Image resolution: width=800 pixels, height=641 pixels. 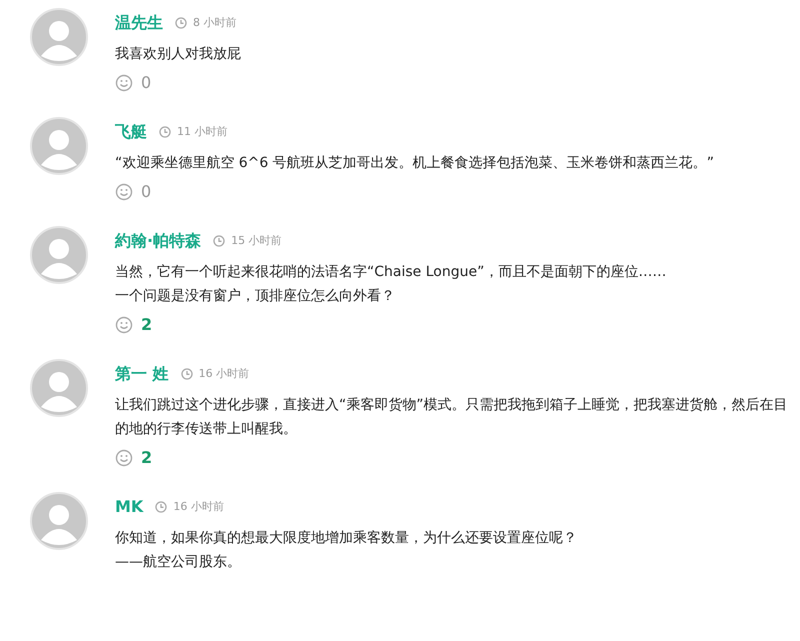 What do you see at coordinates (346, 538) in the screenshot?
I see `comment-text: 你知道，如果你真的想最大限度地增加乘客数量，为什么还要设置座位呢？` at bounding box center [346, 538].